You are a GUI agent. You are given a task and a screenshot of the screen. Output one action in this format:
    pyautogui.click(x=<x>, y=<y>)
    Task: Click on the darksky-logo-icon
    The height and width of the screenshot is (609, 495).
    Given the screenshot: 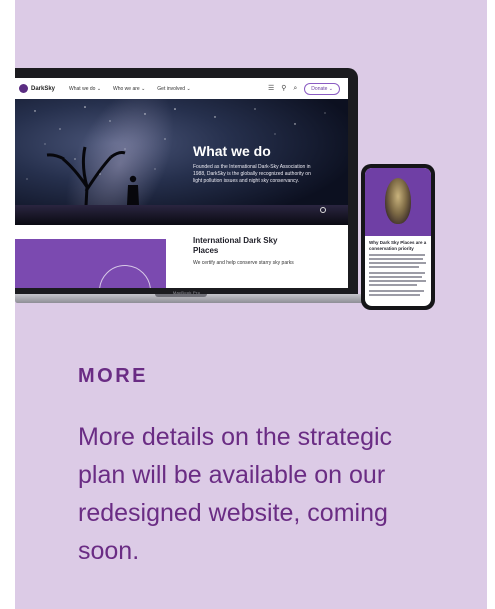 What is the action you would take?
    pyautogui.click(x=23, y=88)
    